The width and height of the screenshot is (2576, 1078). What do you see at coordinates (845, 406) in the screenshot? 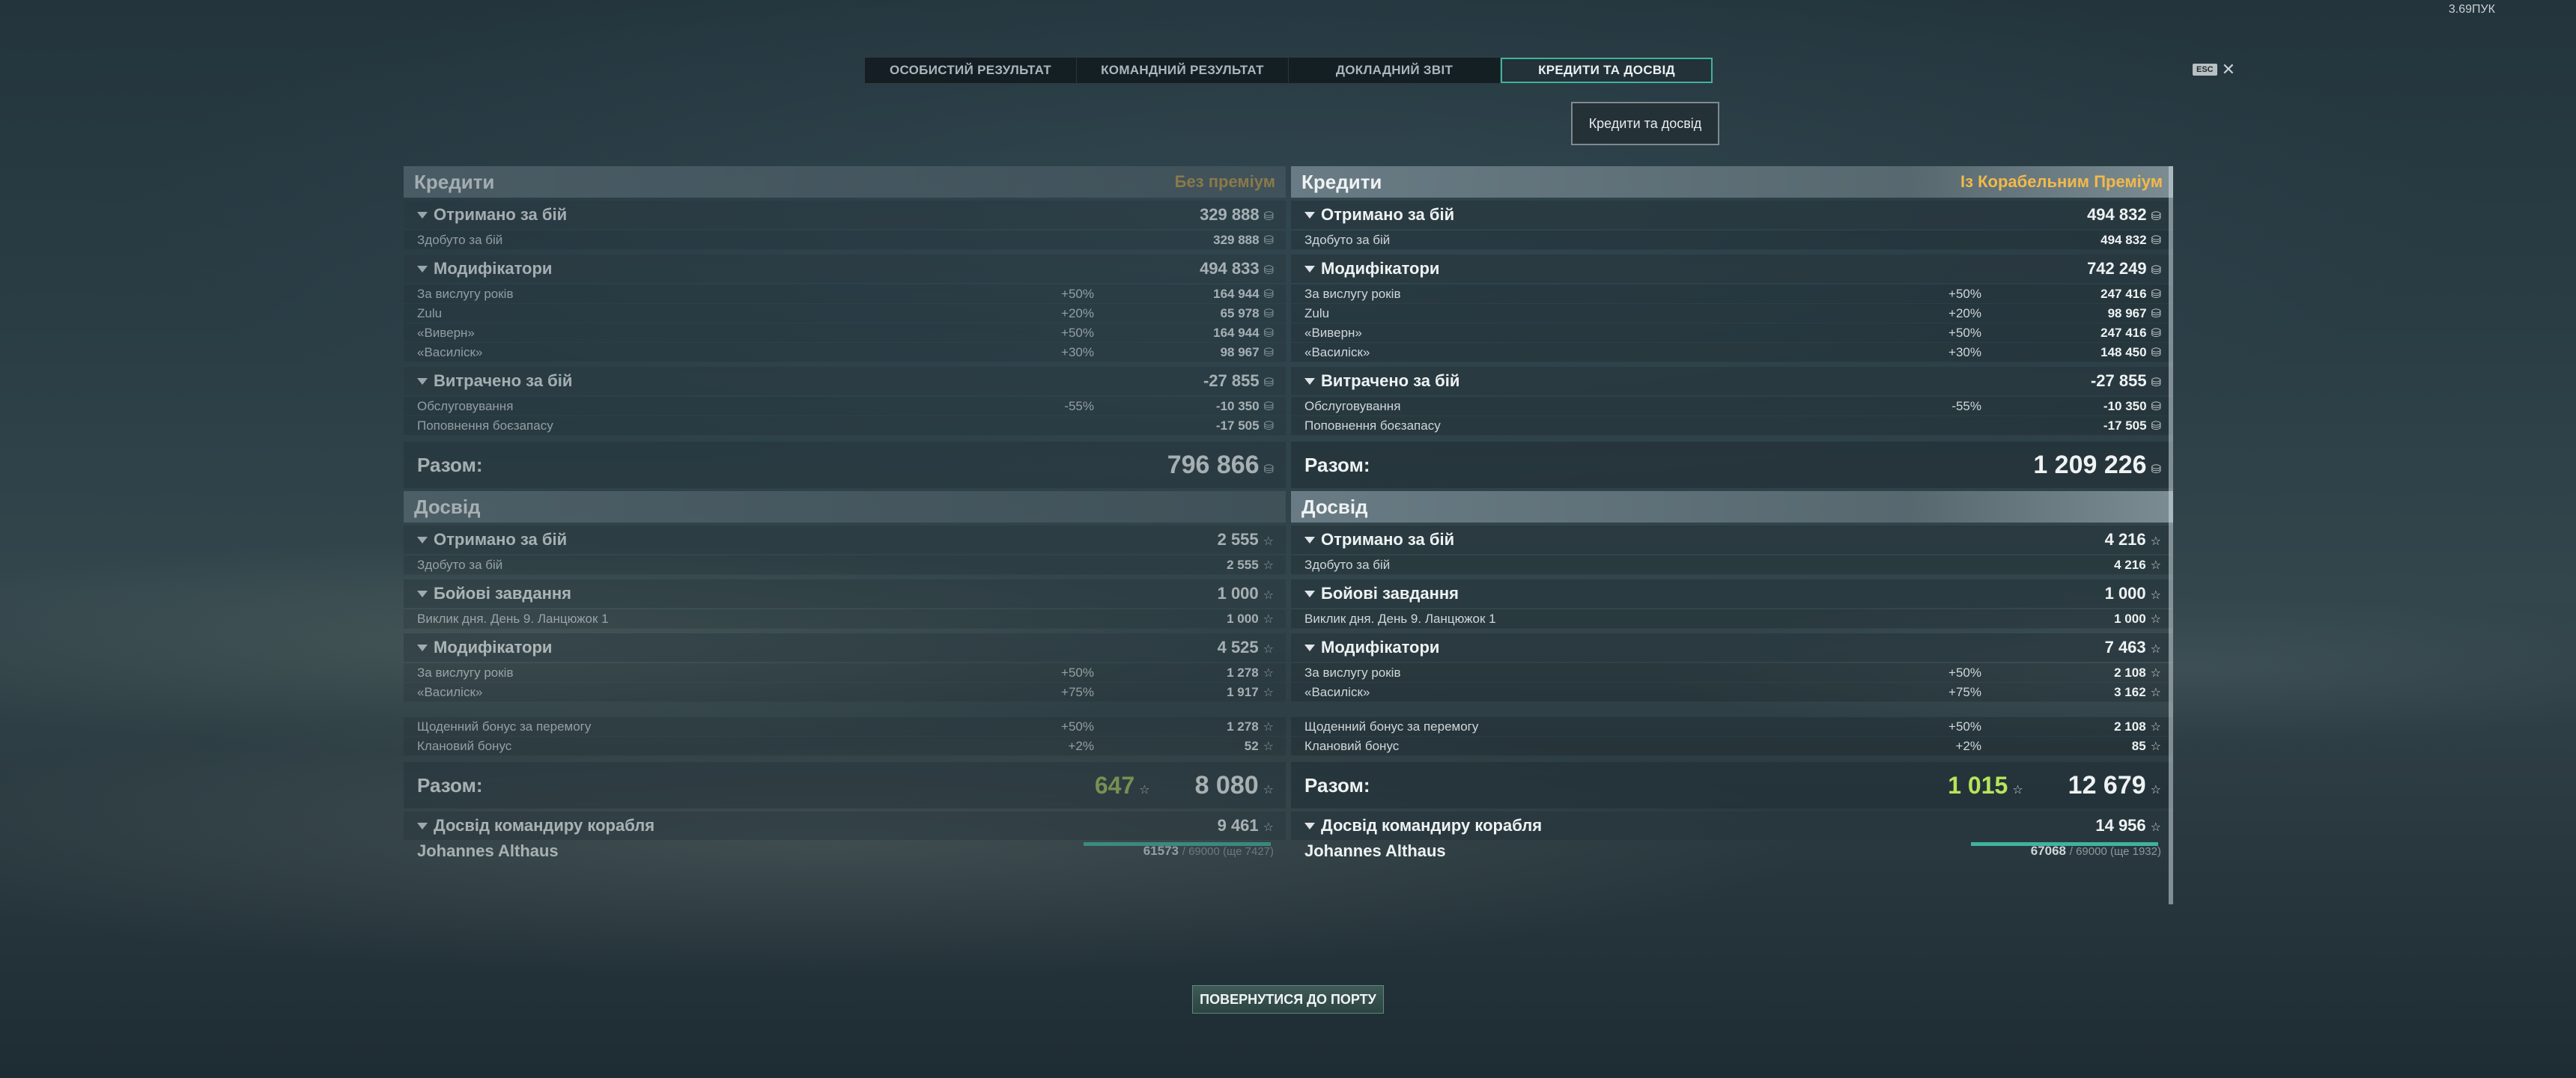
I see `list-item: Обслуговування -55% -10 350 ⛁` at bounding box center [845, 406].